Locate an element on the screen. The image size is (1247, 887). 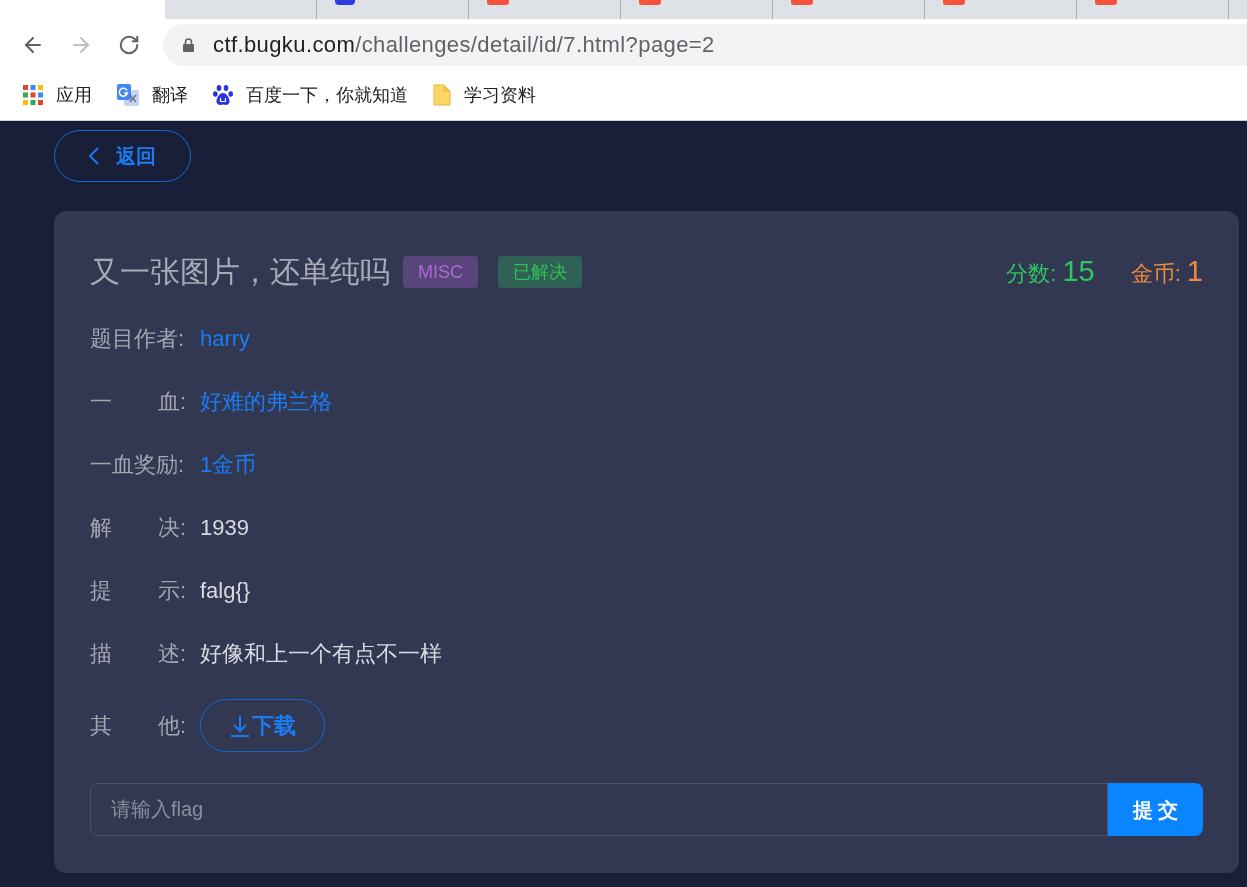
stat-value: 15 is located at coordinates (1078, 272).